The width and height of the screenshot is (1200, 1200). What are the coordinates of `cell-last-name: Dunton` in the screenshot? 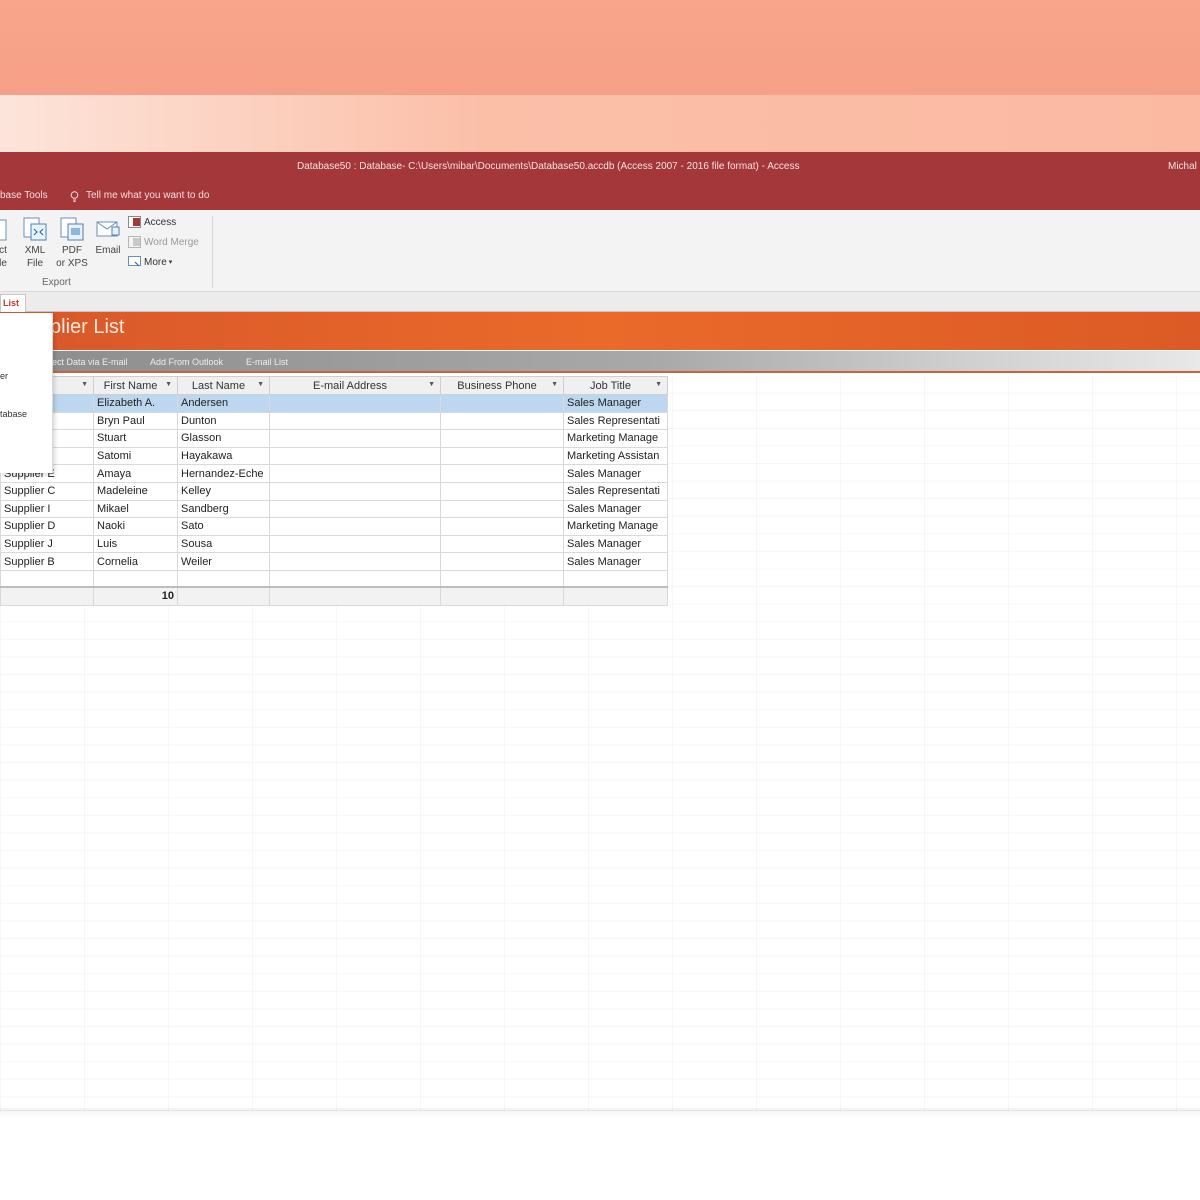 It's located at (223, 421).